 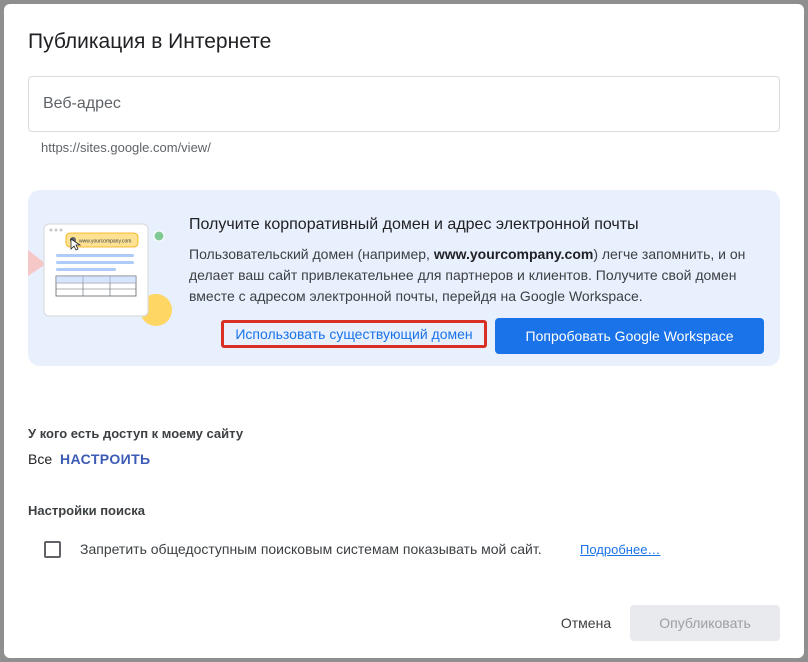 What do you see at coordinates (629, 336) in the screenshot?
I see `try-google-workspace-button: Попробовать Google Workspace` at bounding box center [629, 336].